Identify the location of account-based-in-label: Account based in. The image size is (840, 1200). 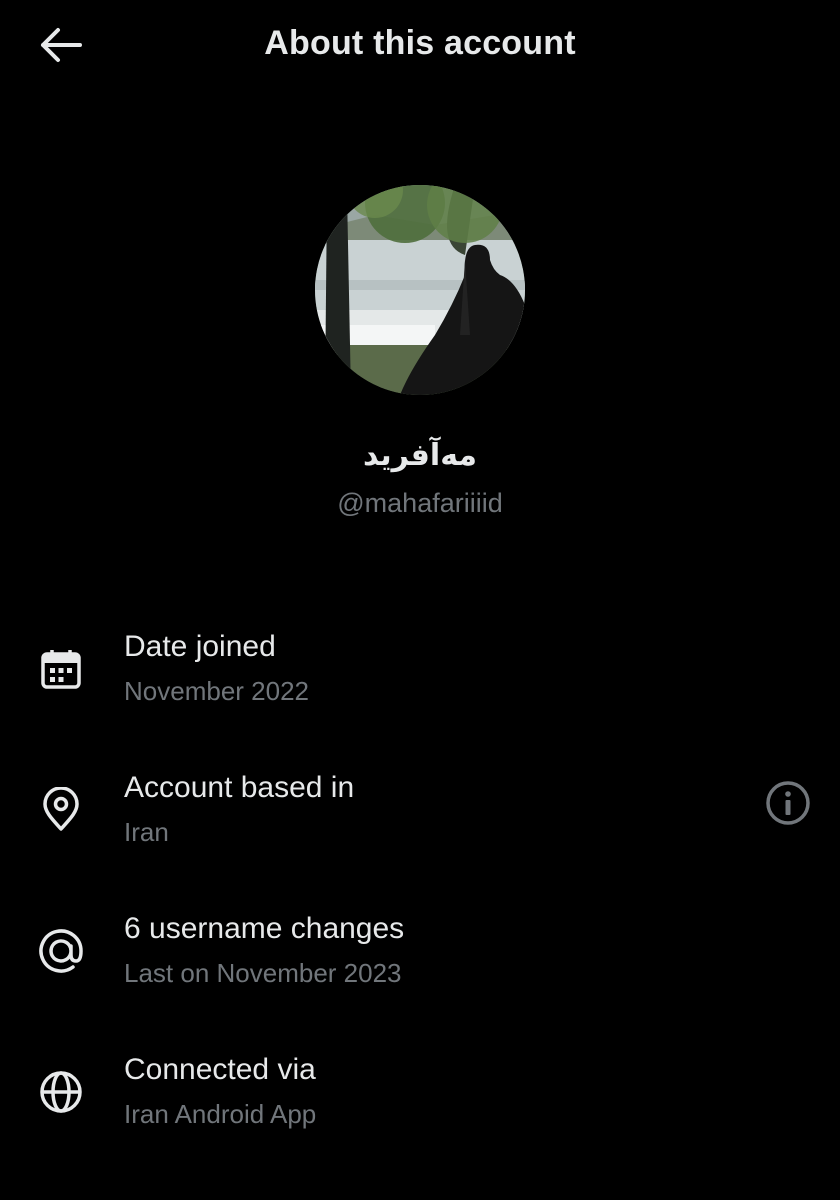
(239, 787).